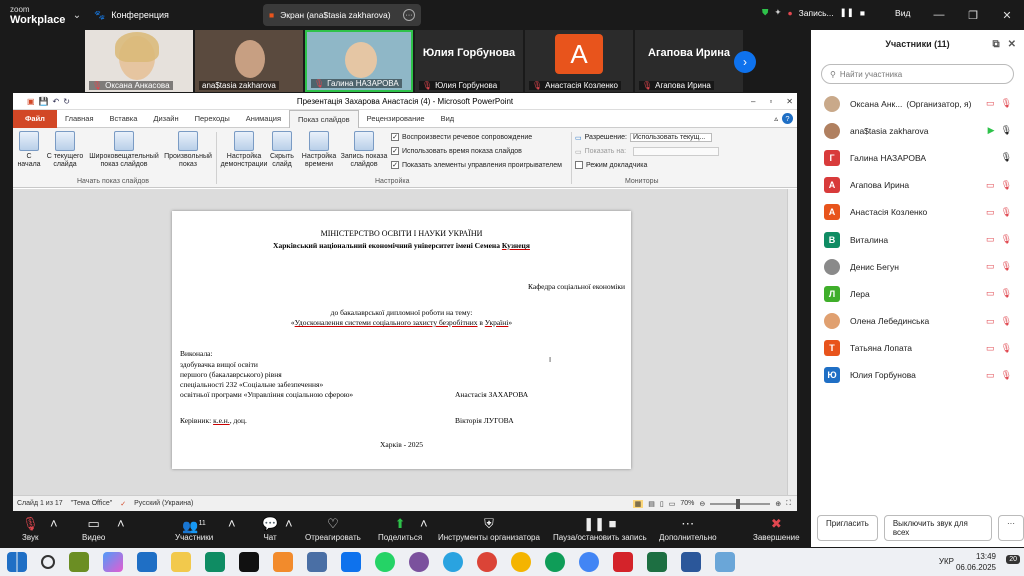 The height and width of the screenshot is (576, 1024). What do you see at coordinates (917, 321) in the screenshot?
I see `participant-row: Олена Лебединська ▭ 🎙` at bounding box center [917, 321].